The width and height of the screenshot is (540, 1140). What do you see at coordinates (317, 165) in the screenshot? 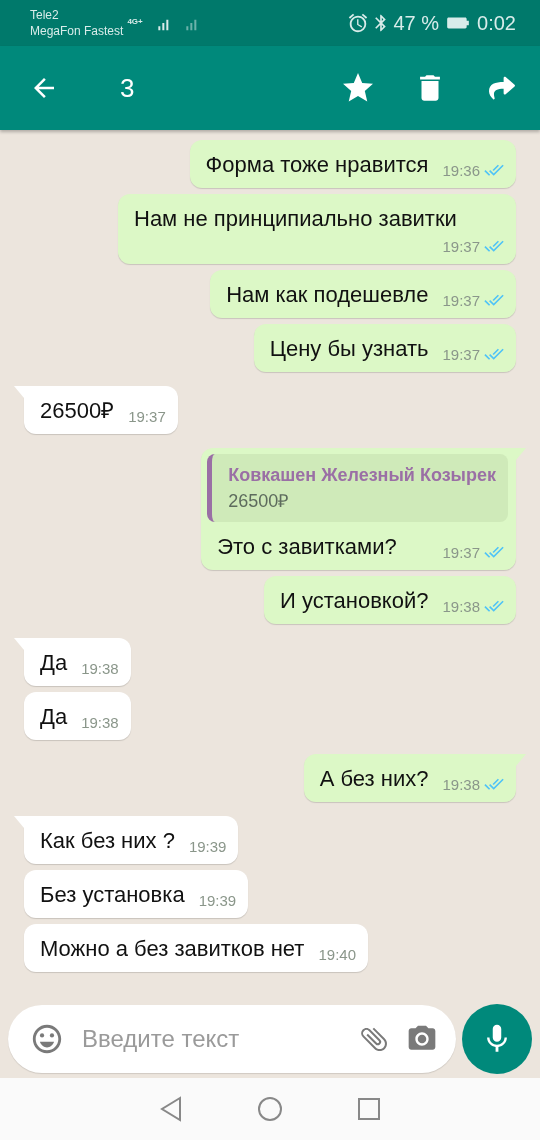
I see `message-text: Форма тоже нравится` at bounding box center [317, 165].